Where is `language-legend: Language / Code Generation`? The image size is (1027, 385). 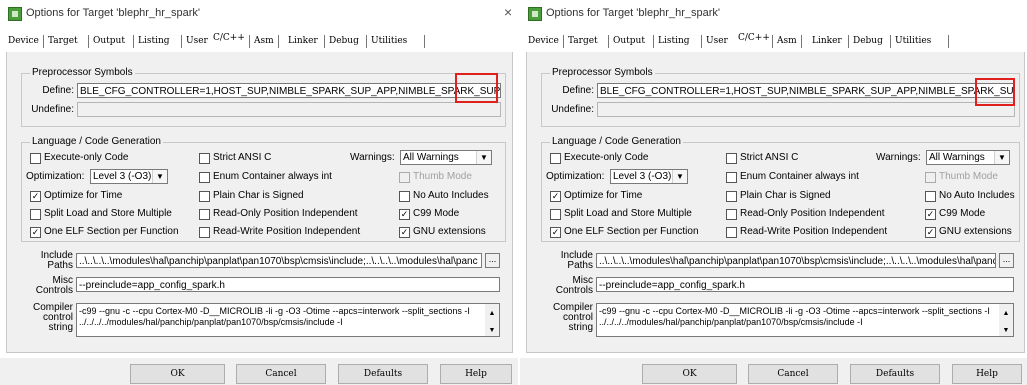 language-legend: Language / Code Generation is located at coordinates (96, 141).